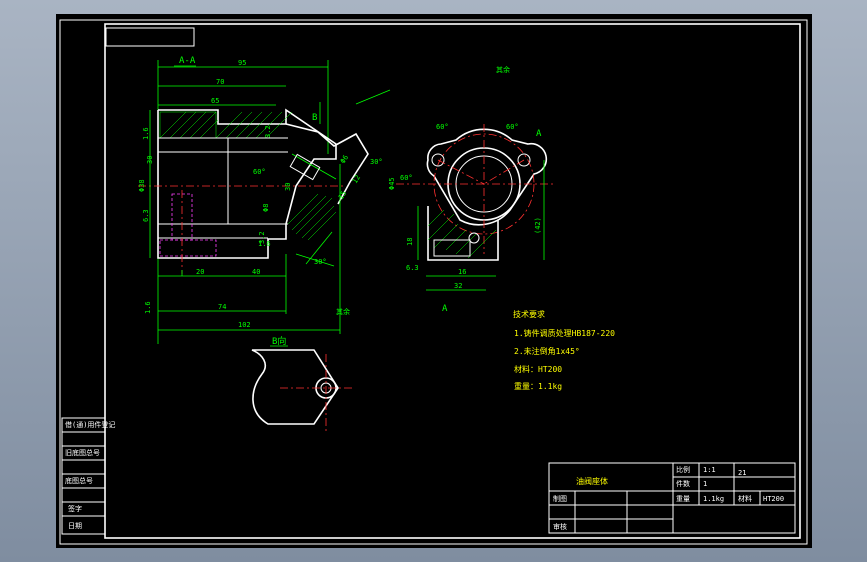 Image resolution: width=867 pixels, height=562 pixels. I want to click on material-value: HT200, so click(773, 499).